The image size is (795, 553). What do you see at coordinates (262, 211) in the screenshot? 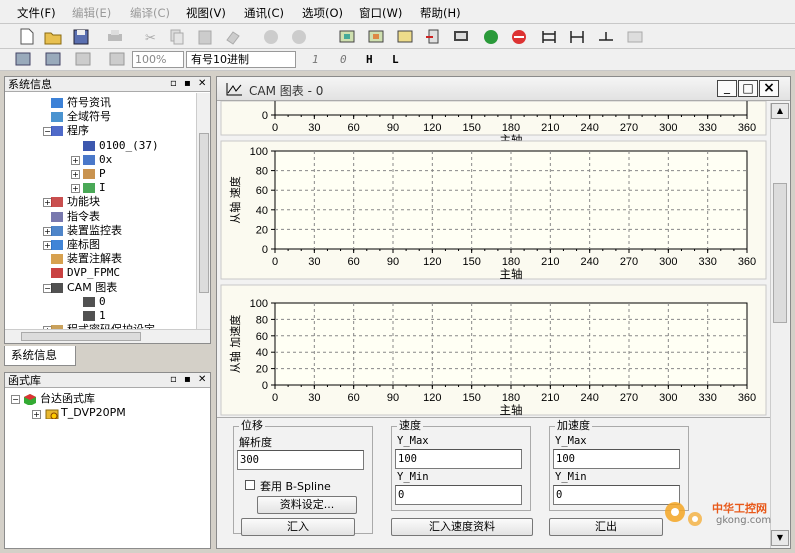
I see `y-tick-label: 40` at bounding box center [262, 211].